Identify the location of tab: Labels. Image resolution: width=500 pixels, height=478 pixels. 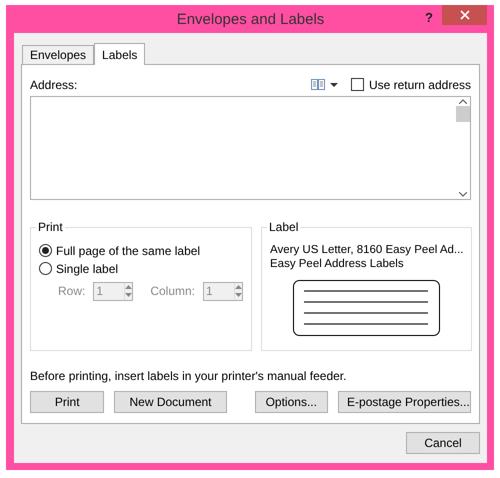
(120, 54).